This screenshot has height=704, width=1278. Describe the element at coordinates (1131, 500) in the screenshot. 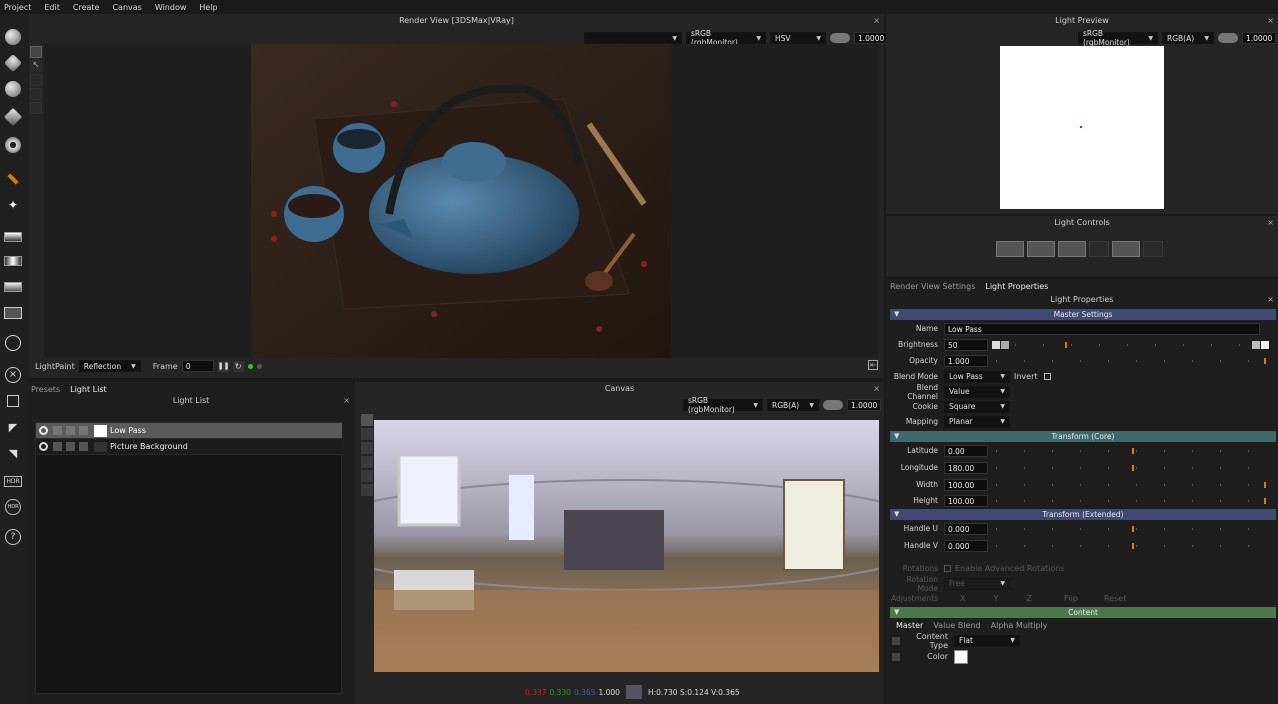

I see `height-slider` at that location.